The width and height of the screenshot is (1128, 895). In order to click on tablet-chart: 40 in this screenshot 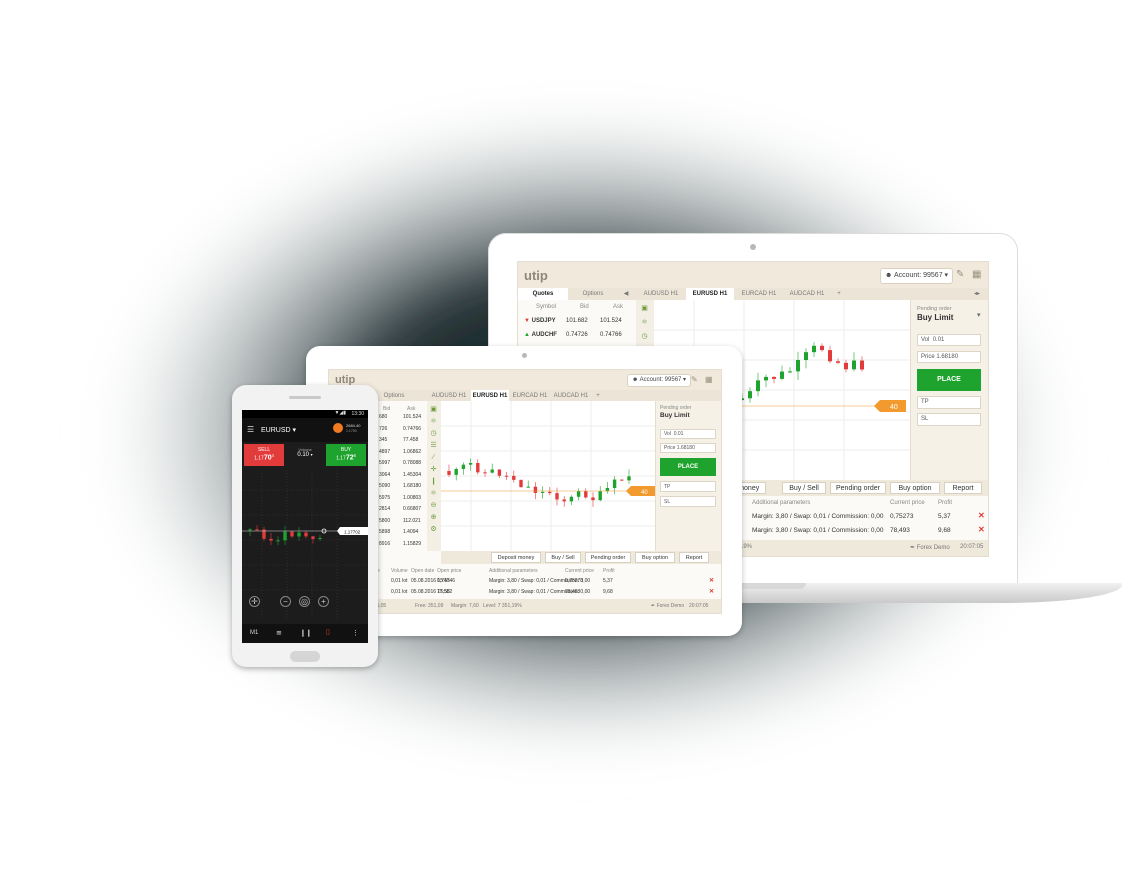, I will do `click(548, 476)`.